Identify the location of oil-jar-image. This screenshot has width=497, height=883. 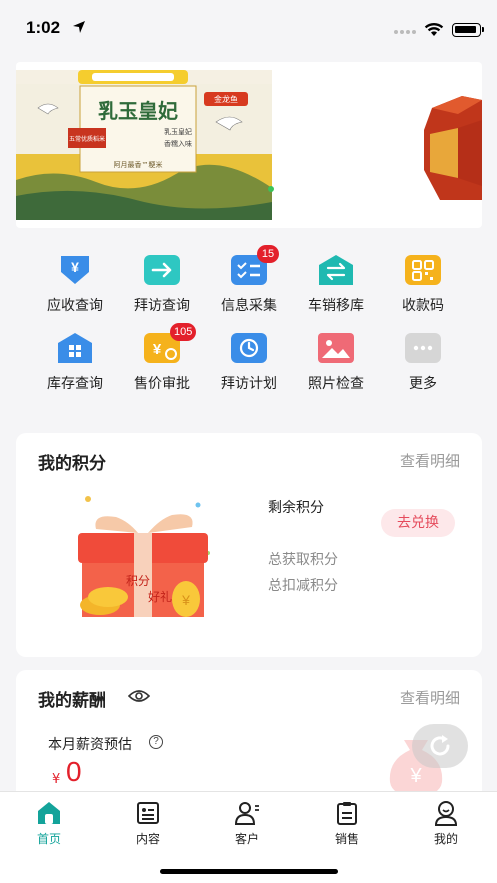
(453, 148).